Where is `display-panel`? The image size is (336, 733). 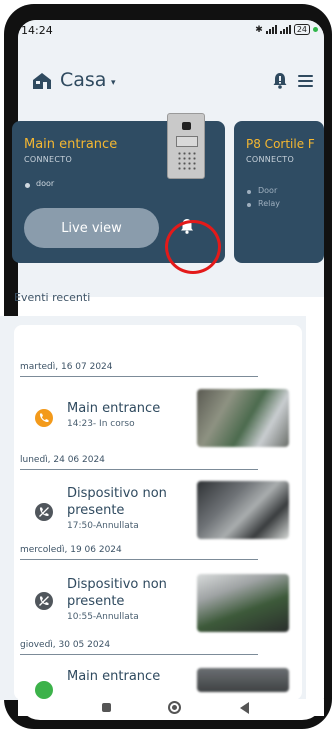 display-panel is located at coordinates (187, 141).